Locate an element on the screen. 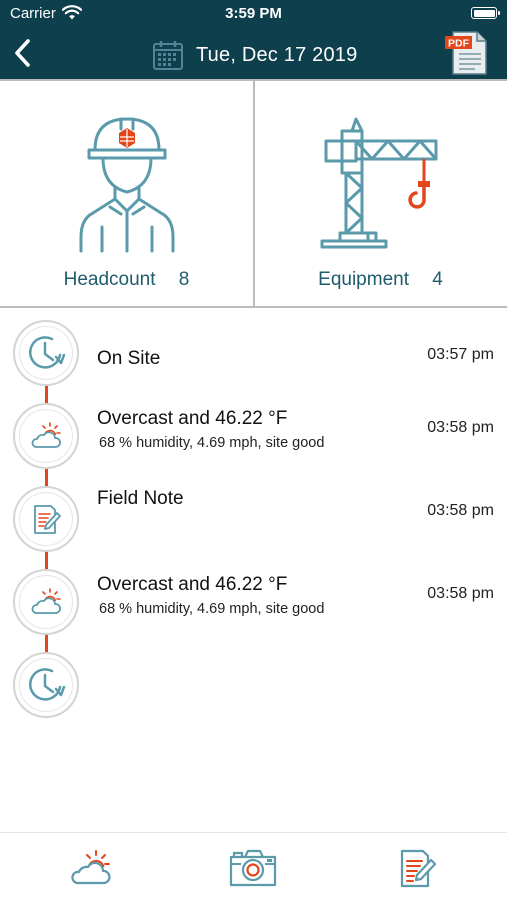 The image size is (507, 900). timeline-item-on-site: On Site 03:57 pm is located at coordinates (253, 354).